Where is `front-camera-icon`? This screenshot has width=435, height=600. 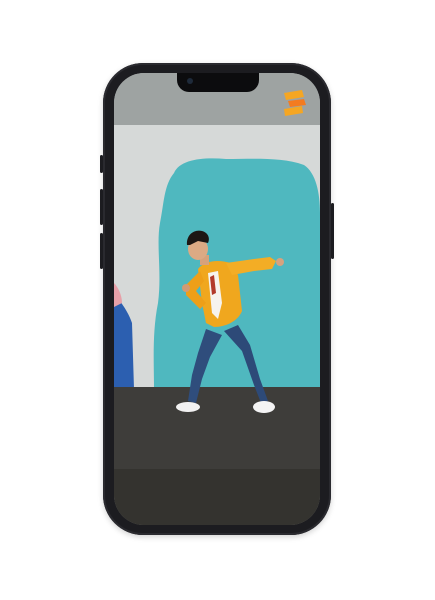 front-camera-icon is located at coordinates (190, 81).